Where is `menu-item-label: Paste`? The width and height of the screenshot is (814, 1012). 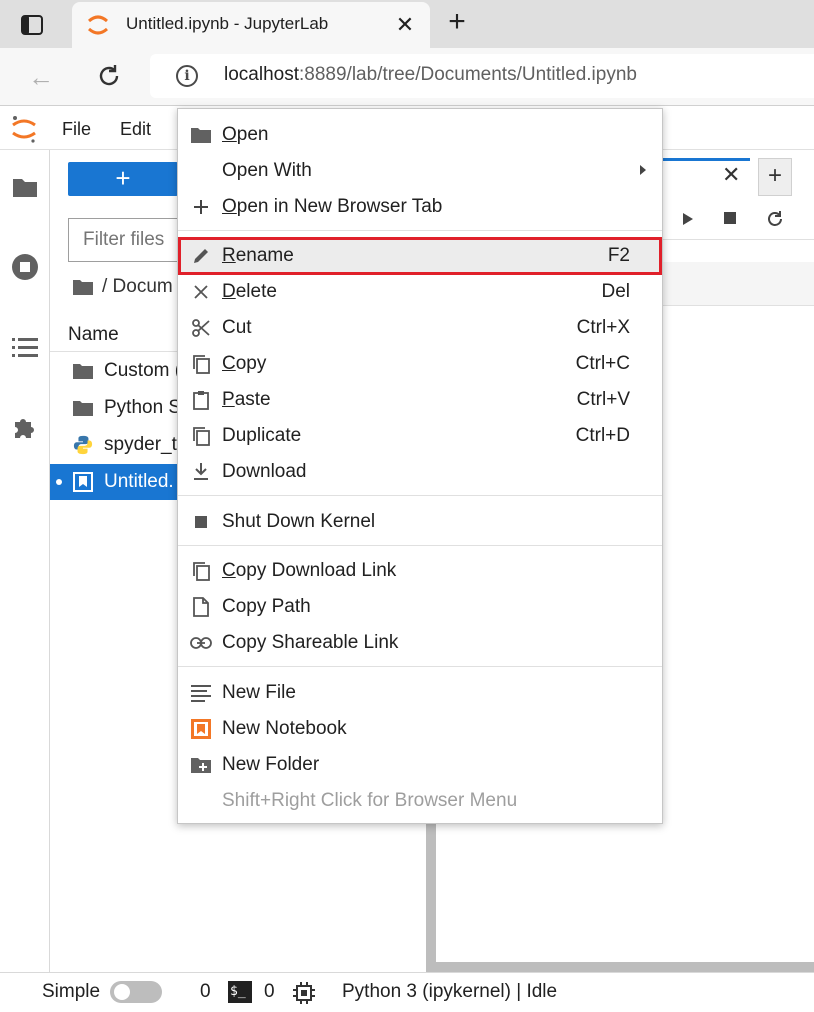
menu-item-label: Paste is located at coordinates (246, 399).